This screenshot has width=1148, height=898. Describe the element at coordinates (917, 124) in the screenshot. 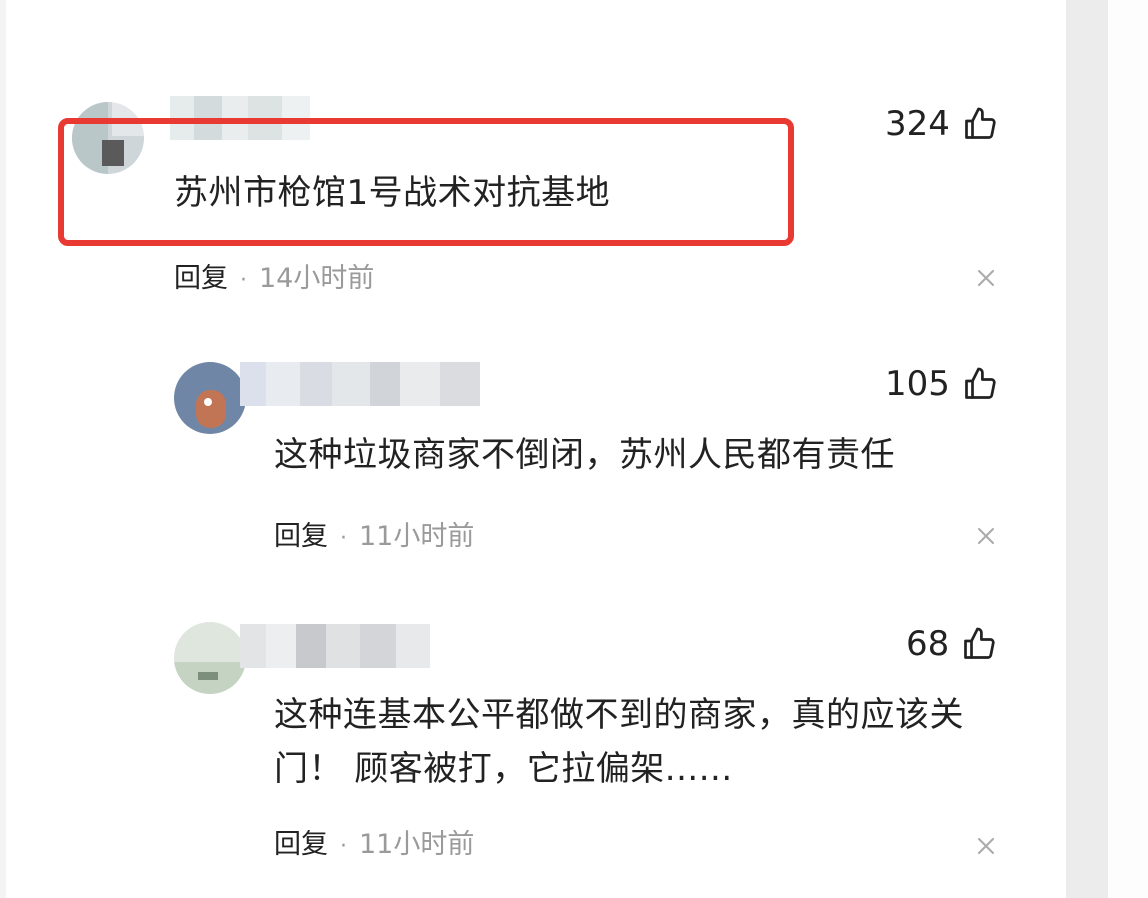

I see `like-count: 324` at that location.